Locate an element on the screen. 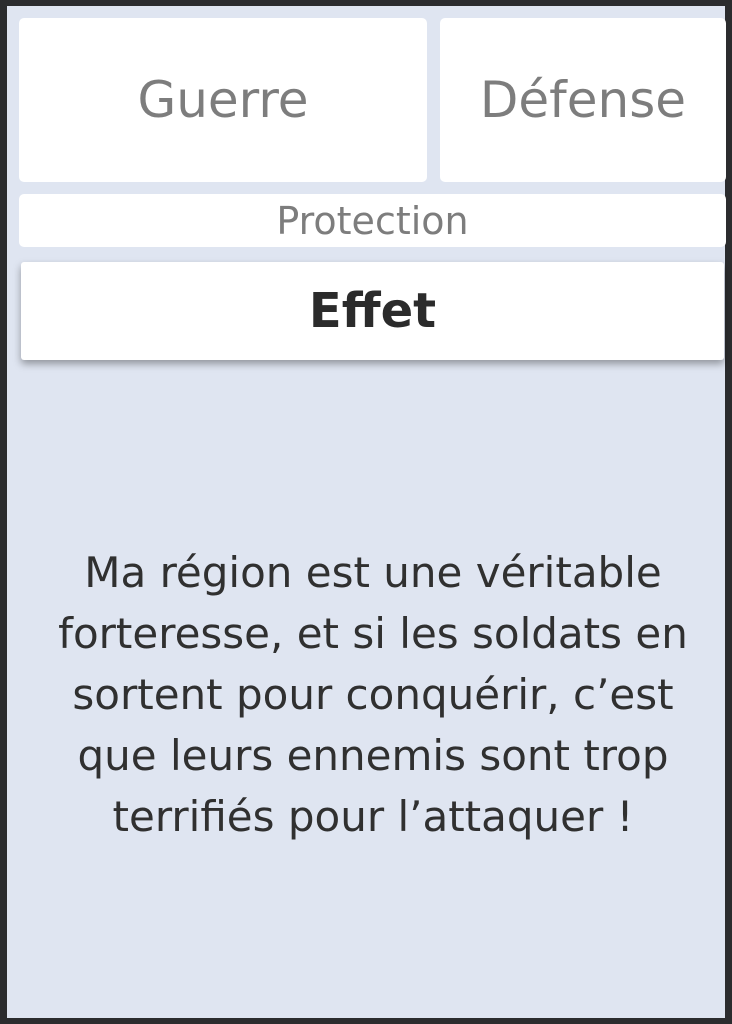 The image size is (732, 1024). tab-defense-label: Défense is located at coordinates (583, 100).